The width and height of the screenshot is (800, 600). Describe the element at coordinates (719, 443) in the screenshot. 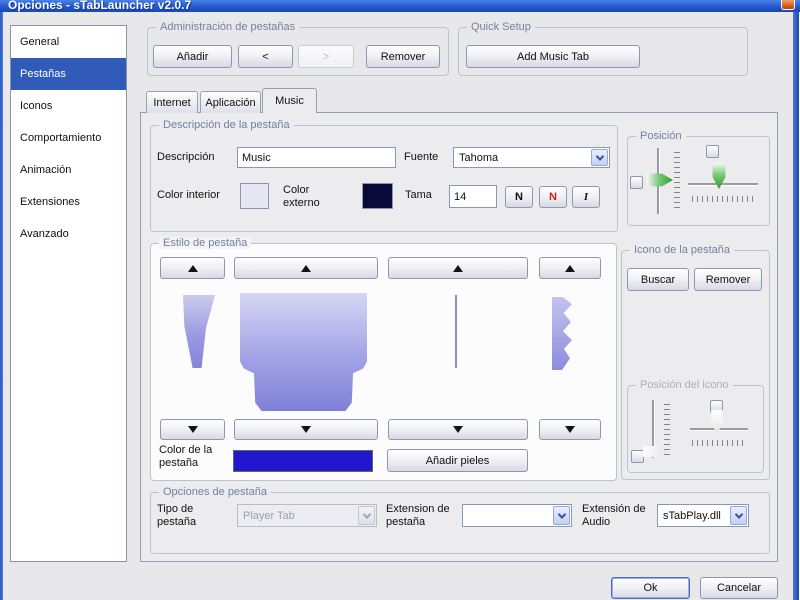

I see `icon-horizontal-slider-ticks` at that location.